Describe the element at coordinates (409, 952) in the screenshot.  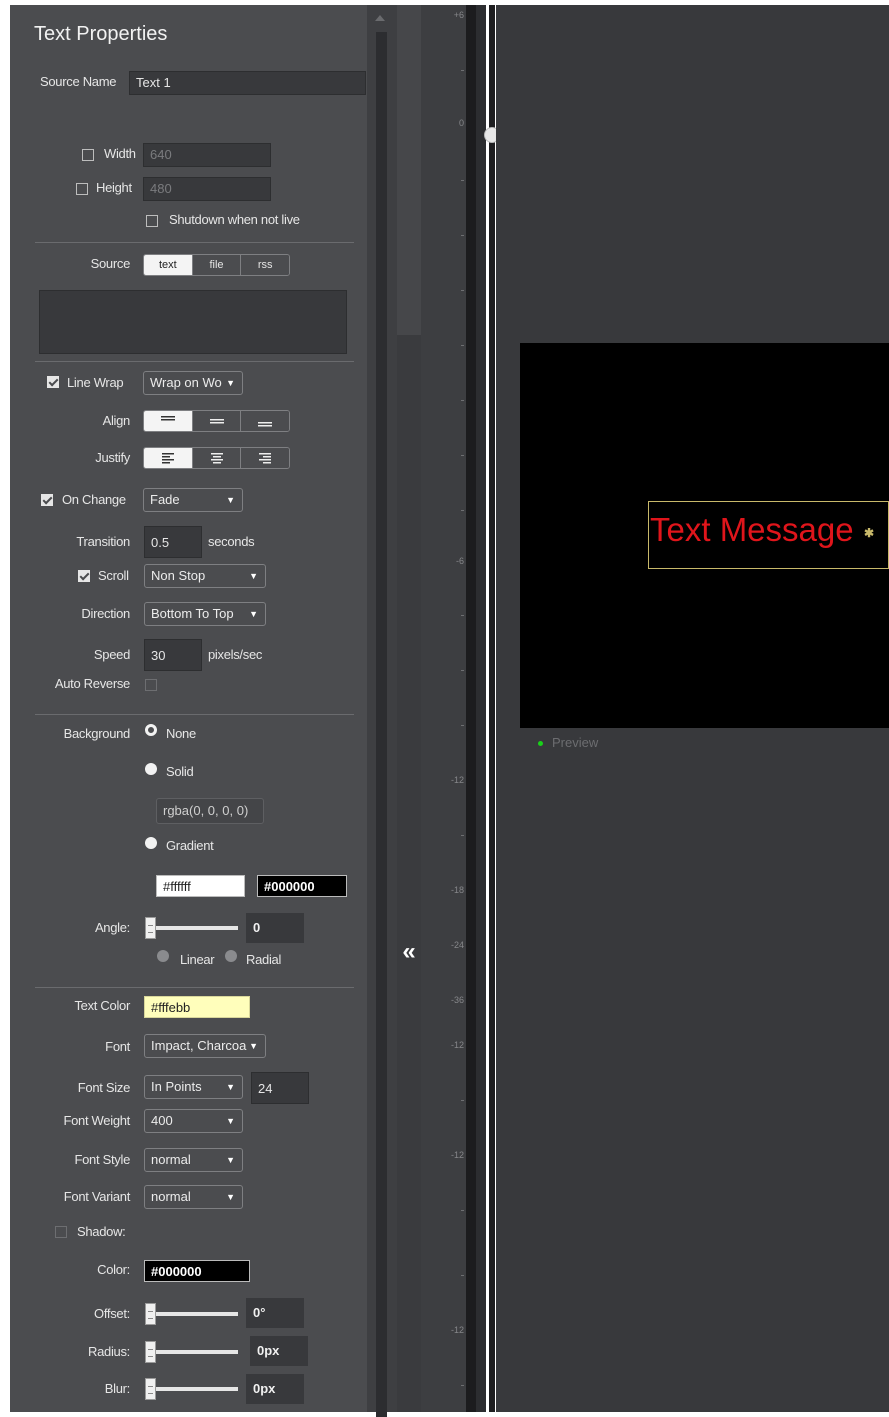
I see `collapse-panel-icon: «` at that location.